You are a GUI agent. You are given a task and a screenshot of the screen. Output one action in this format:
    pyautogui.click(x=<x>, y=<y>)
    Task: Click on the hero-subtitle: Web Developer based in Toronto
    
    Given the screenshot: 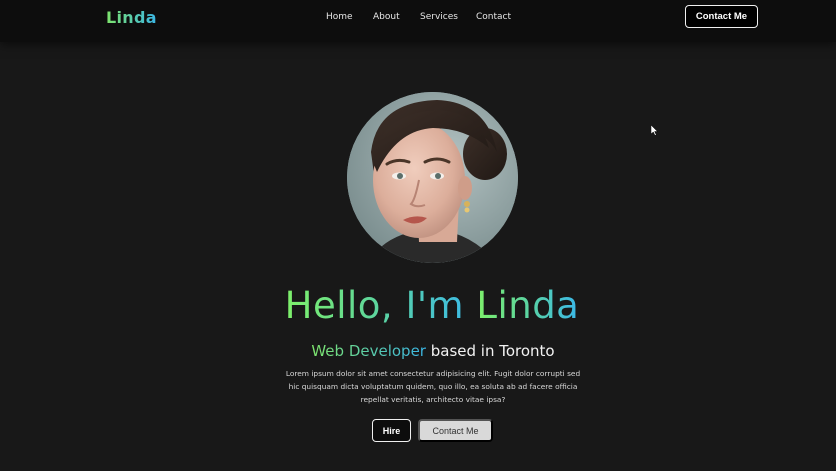 What is the action you would take?
    pyautogui.click(x=418, y=351)
    